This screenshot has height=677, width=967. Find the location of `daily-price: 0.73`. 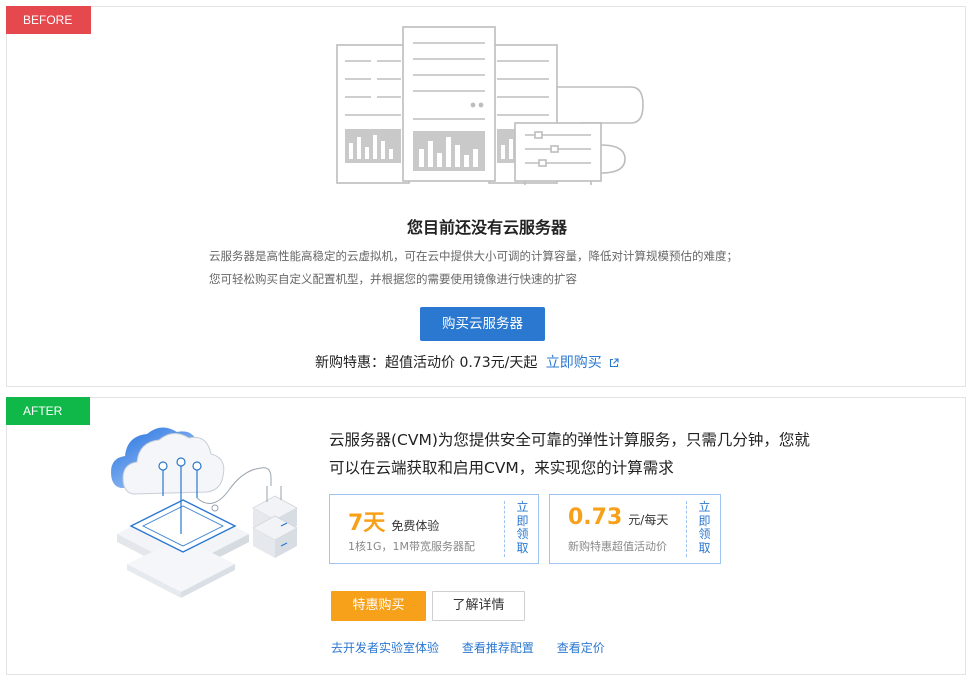

daily-price: 0.73 is located at coordinates (595, 517).